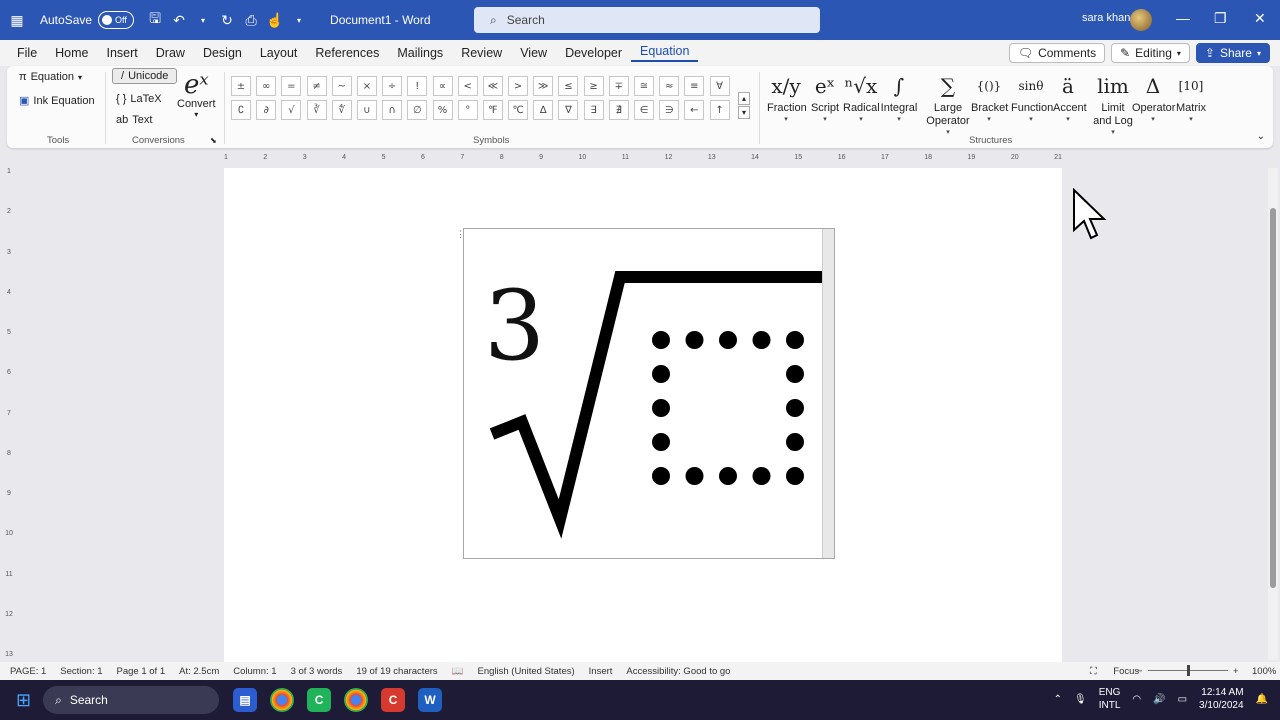  What do you see at coordinates (170, 53) in the screenshot?
I see `tab-draw: Draw` at bounding box center [170, 53].